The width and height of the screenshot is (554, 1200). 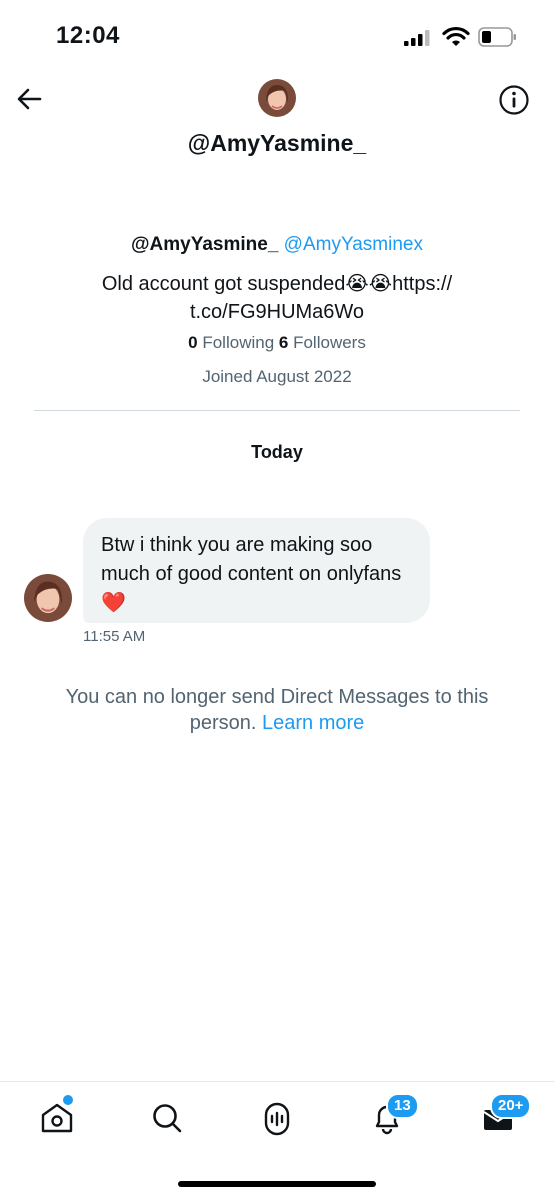 I want to click on cellular-signal-icon, so click(x=417, y=38).